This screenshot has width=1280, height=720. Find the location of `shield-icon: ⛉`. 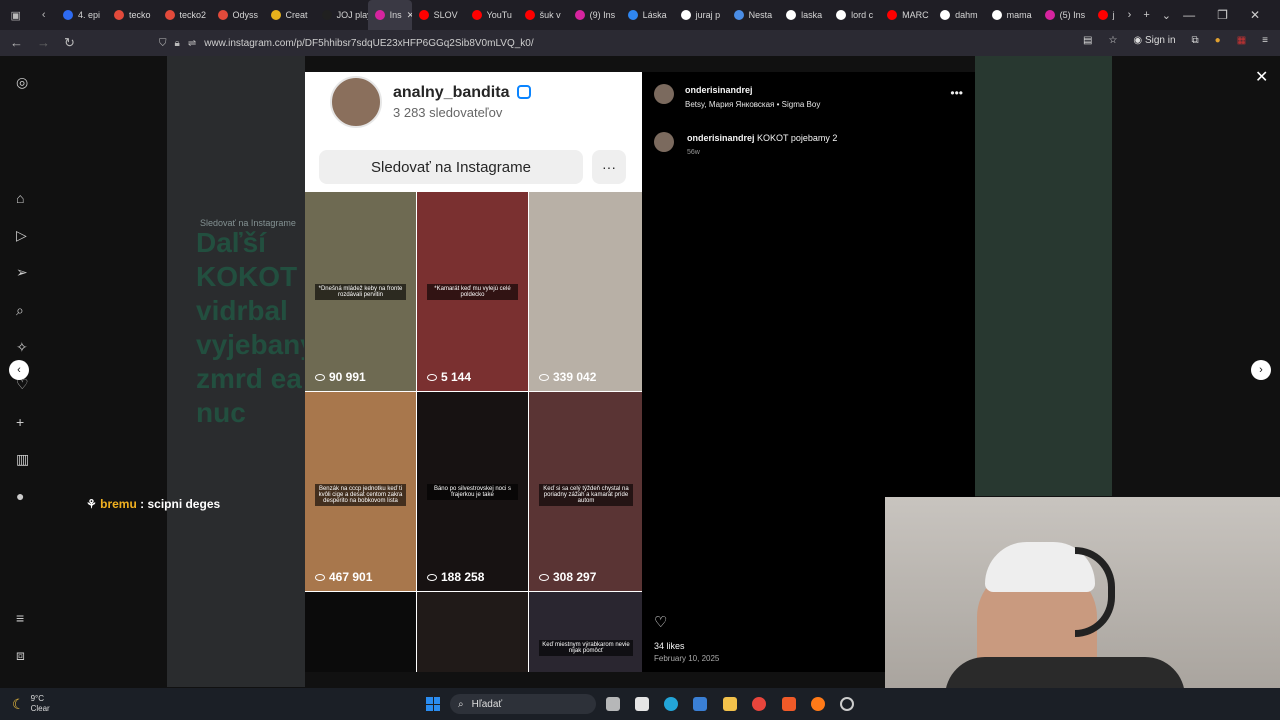

shield-icon: ⛉ is located at coordinates (163, 43).